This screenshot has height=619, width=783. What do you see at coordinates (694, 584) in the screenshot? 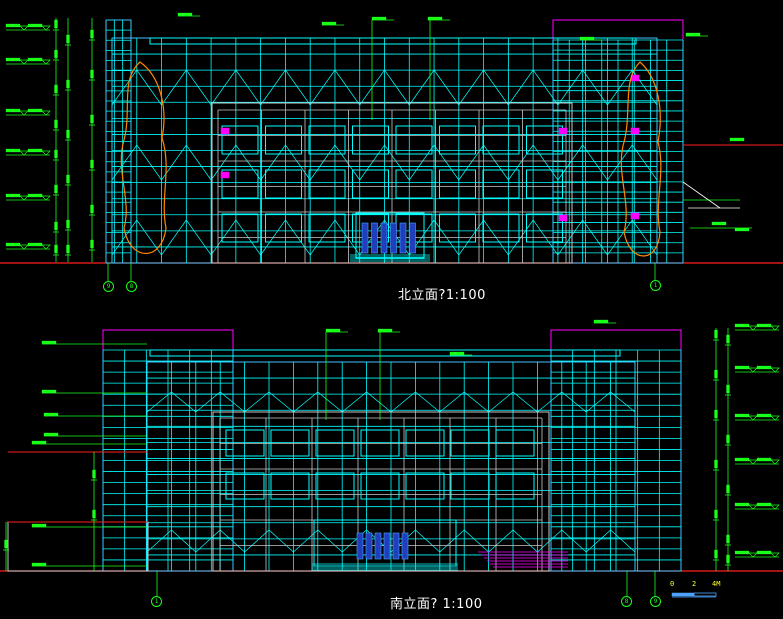
I see `scale-label-2: 2` at bounding box center [694, 584].